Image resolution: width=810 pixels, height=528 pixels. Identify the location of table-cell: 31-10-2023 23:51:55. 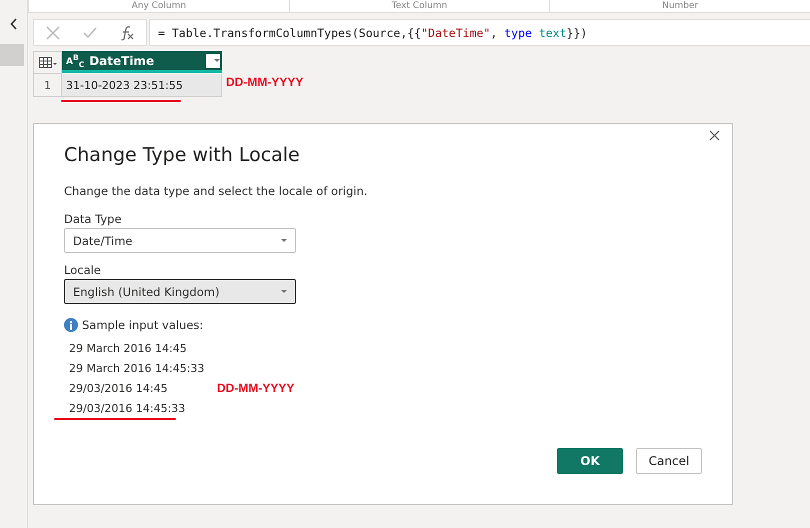
(142, 85).